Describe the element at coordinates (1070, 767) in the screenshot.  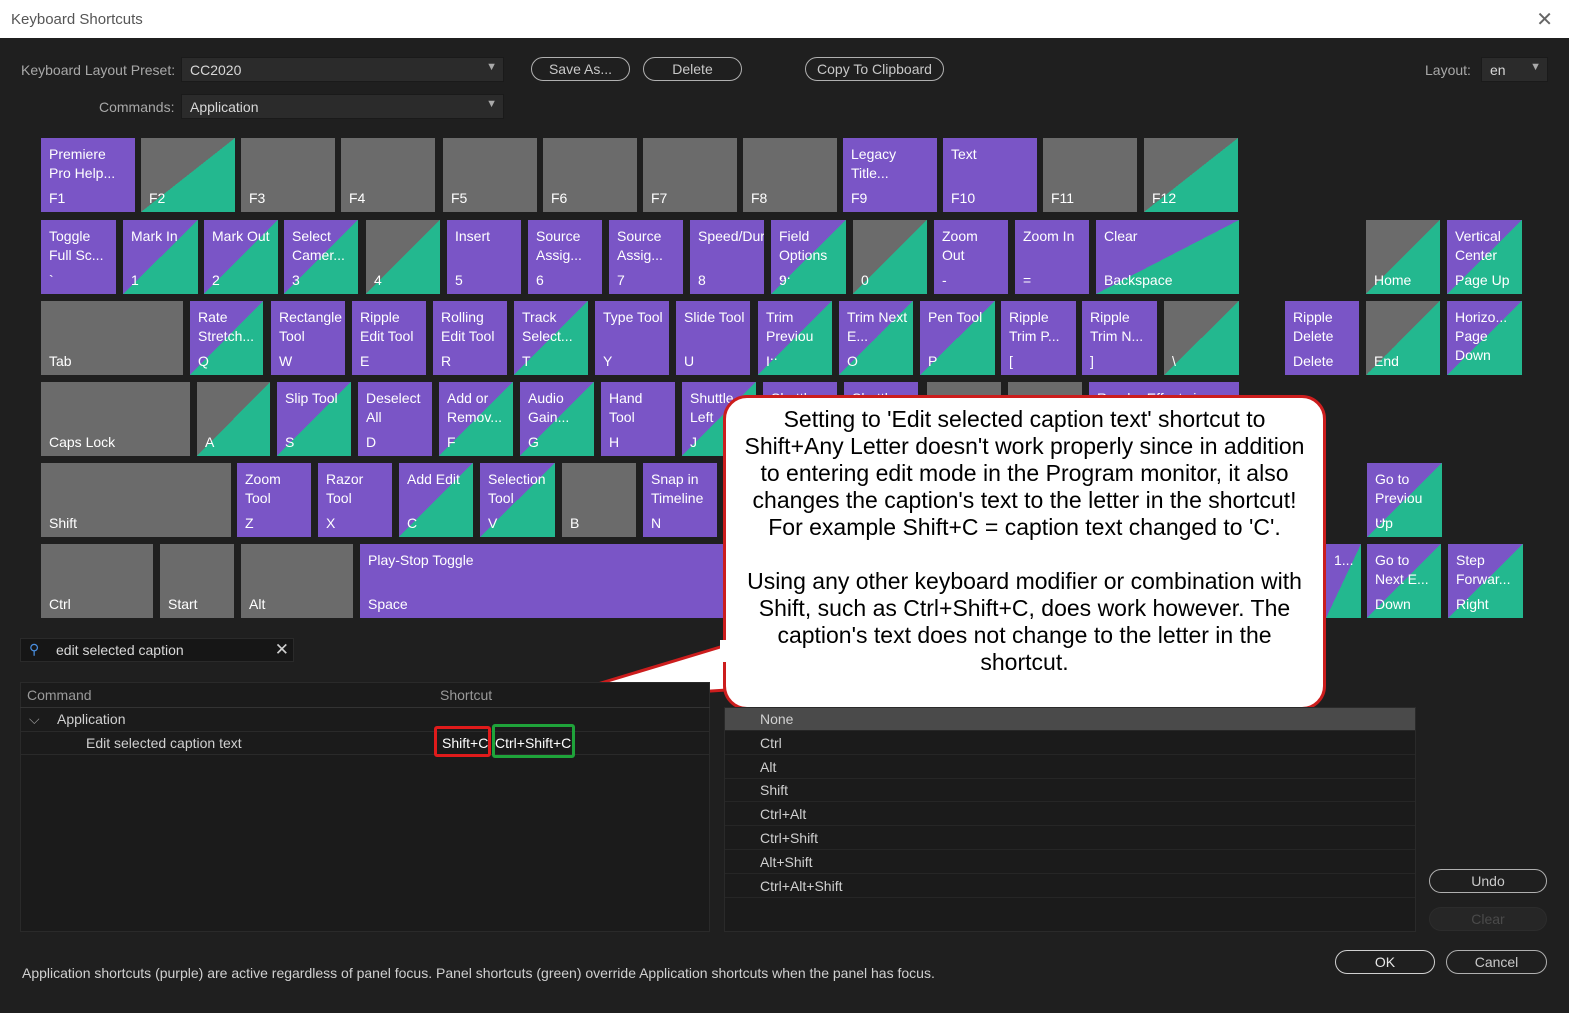
I see `modifier-item: Alt` at that location.